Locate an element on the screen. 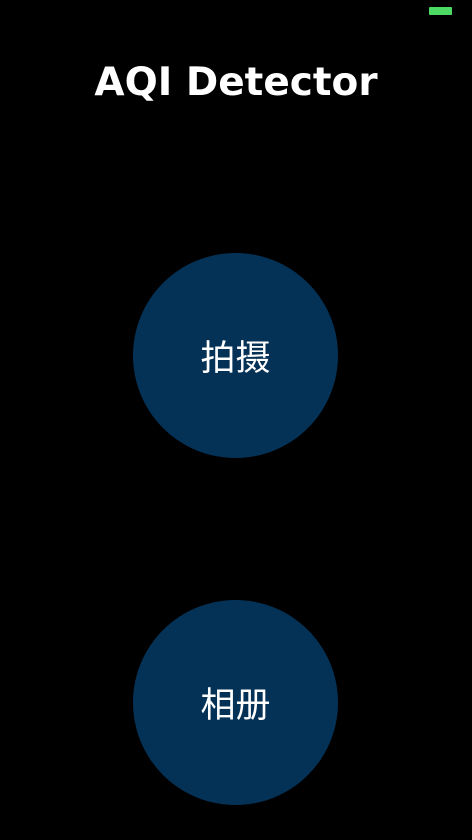 Image resolution: width=472 pixels, height=840 pixels. album-button: 相册 is located at coordinates (235, 702).